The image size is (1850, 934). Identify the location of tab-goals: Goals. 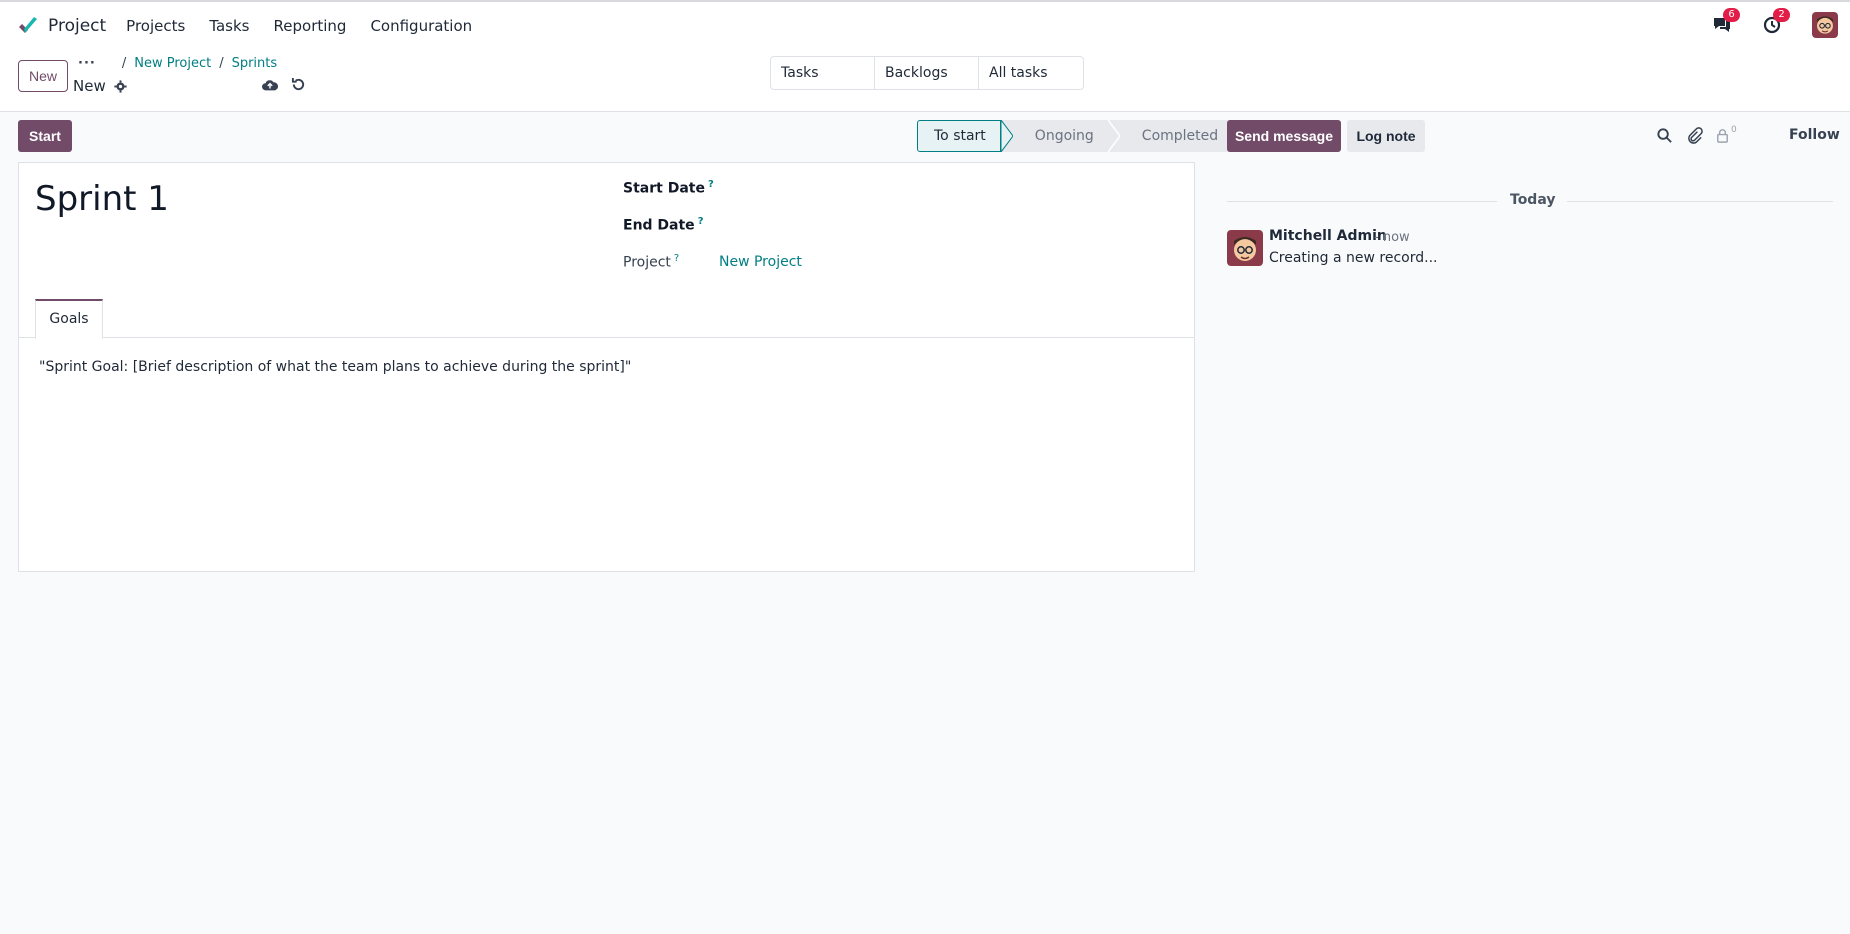
(69, 319).